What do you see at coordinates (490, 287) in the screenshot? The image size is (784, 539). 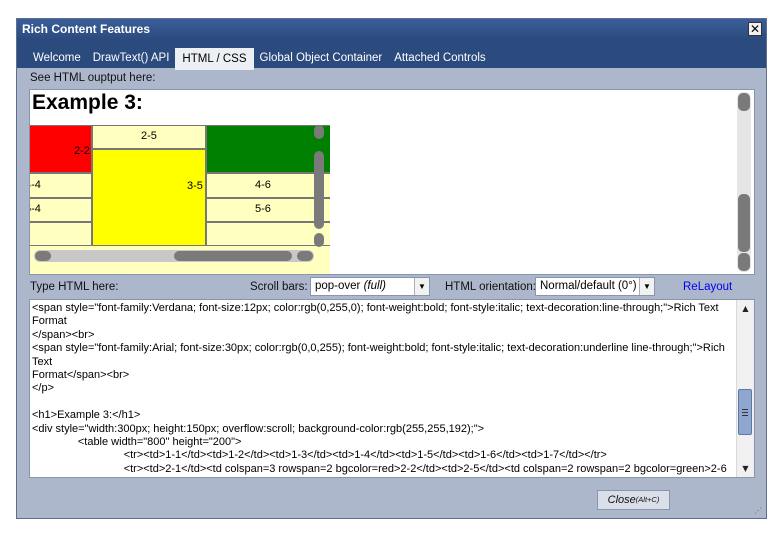 I see `orientation-label: HTML orientation:` at bounding box center [490, 287].